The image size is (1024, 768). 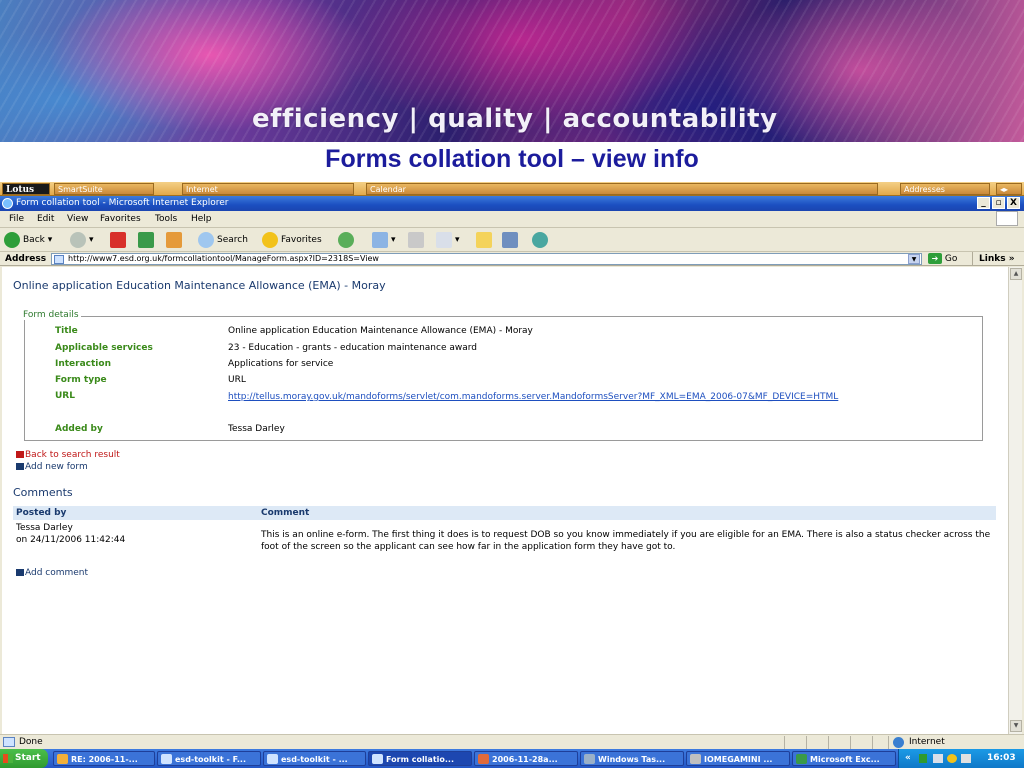 I want to click on internet-globe-icon, so click(x=898, y=742).